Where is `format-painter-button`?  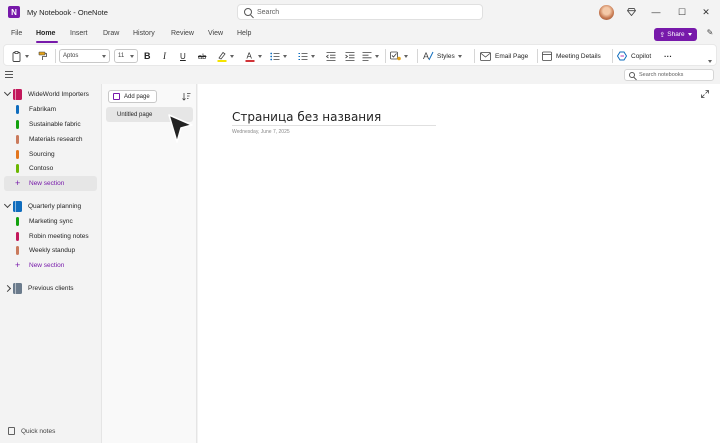
format-painter-button is located at coordinates (43, 56).